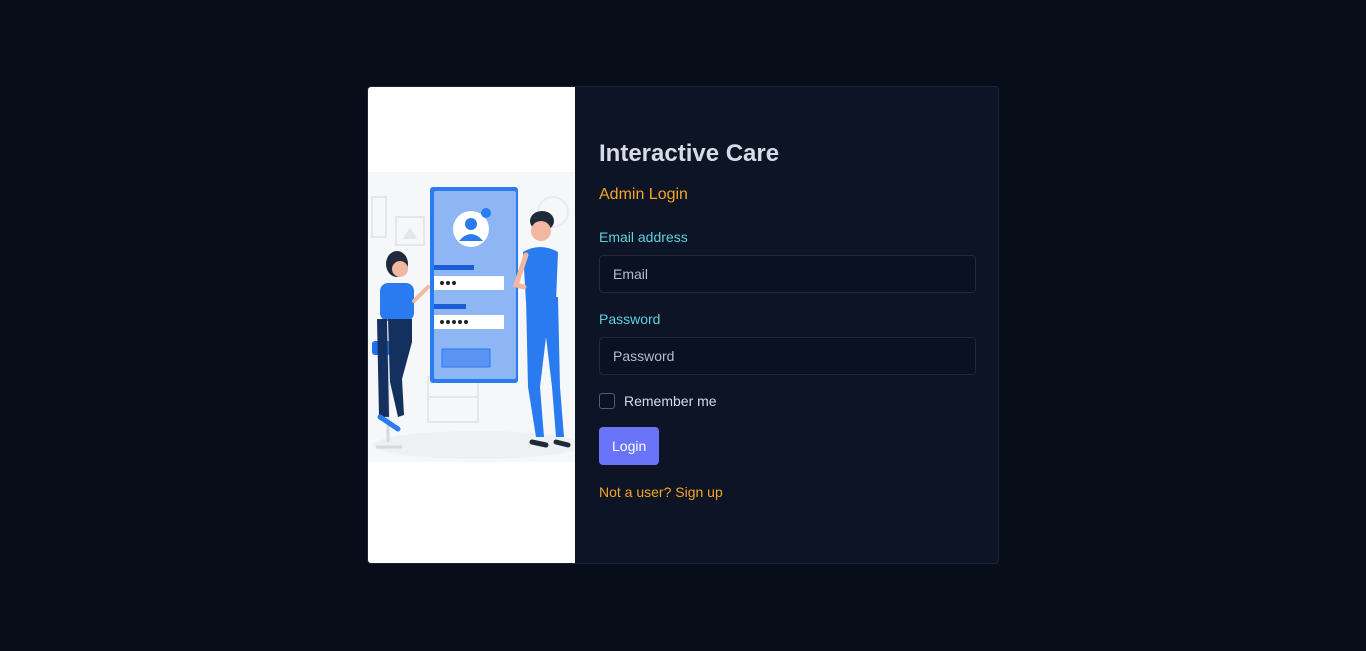 Image resolution: width=1366 pixels, height=651 pixels. What do you see at coordinates (787, 356) in the screenshot?
I see `password-input` at bounding box center [787, 356].